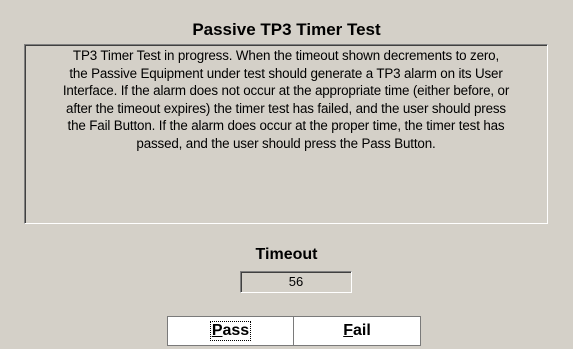  What do you see at coordinates (361, 330) in the screenshot?
I see `fail-button-label-rest: ail` at bounding box center [361, 330].